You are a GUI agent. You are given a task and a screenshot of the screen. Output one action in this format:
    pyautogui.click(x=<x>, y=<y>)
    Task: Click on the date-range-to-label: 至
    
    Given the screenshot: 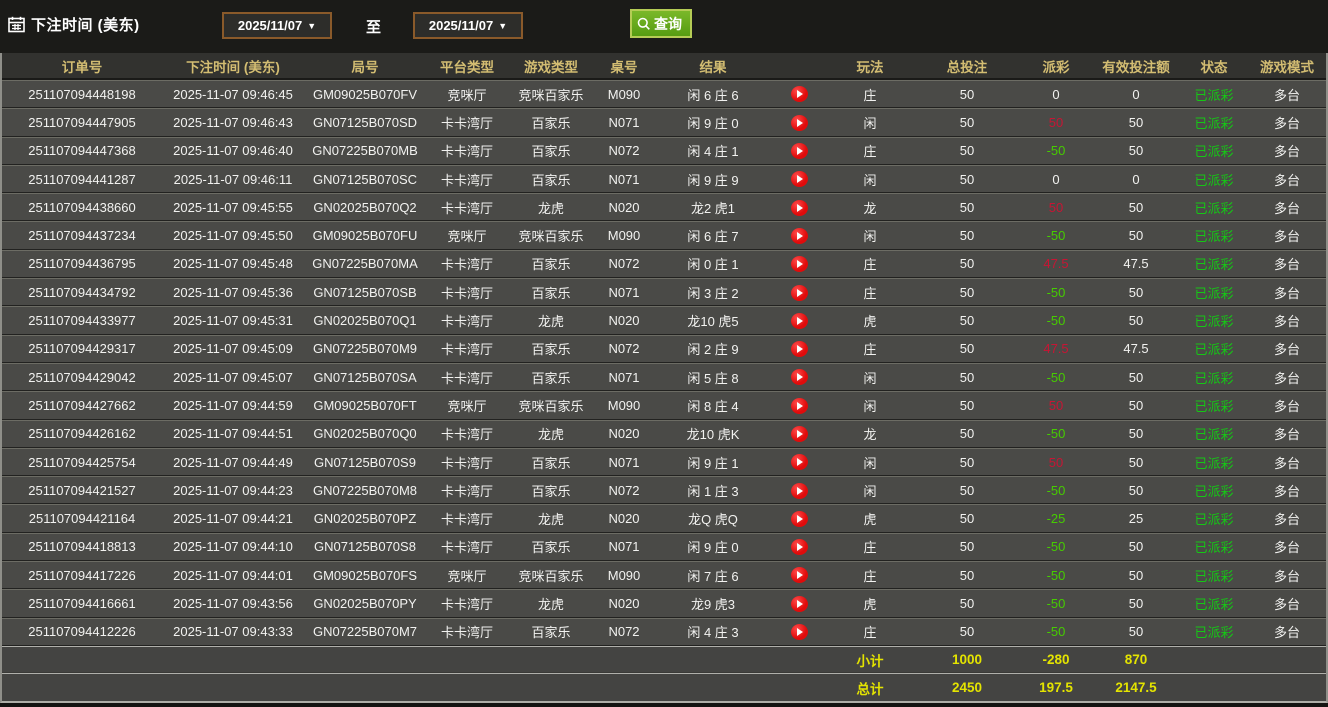 What is the action you would take?
    pyautogui.click(x=374, y=27)
    